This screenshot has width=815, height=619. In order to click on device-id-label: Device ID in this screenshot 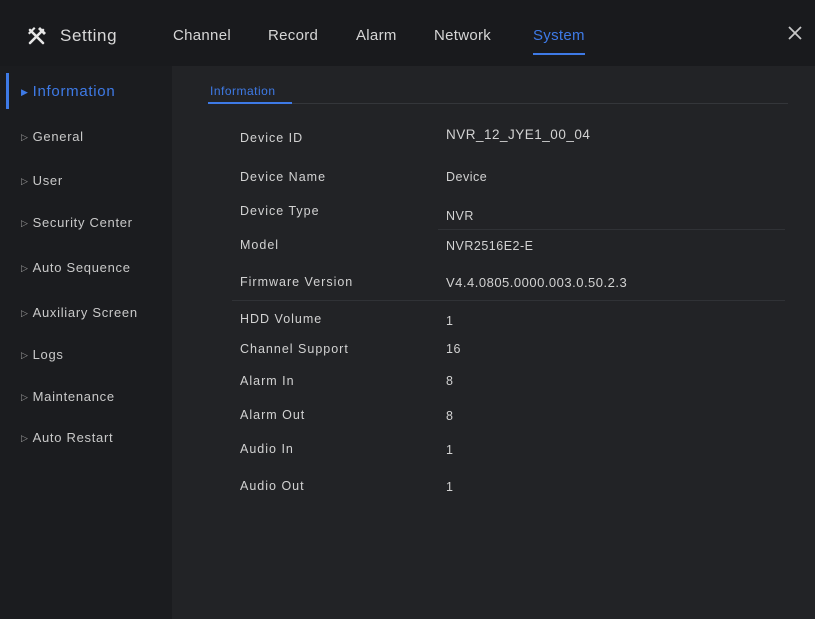, I will do `click(272, 138)`.